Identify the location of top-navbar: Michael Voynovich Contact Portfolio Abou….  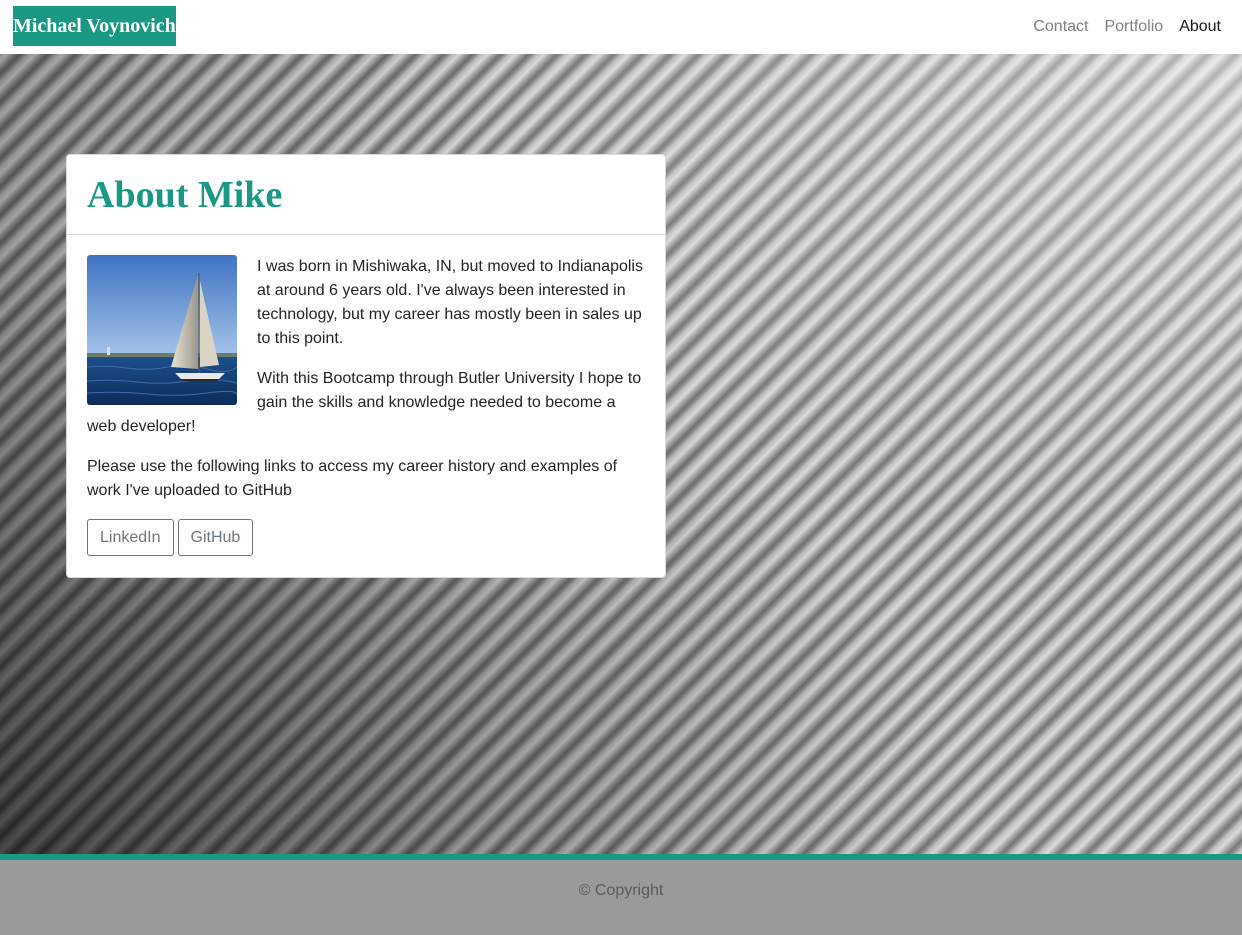
(621, 27).